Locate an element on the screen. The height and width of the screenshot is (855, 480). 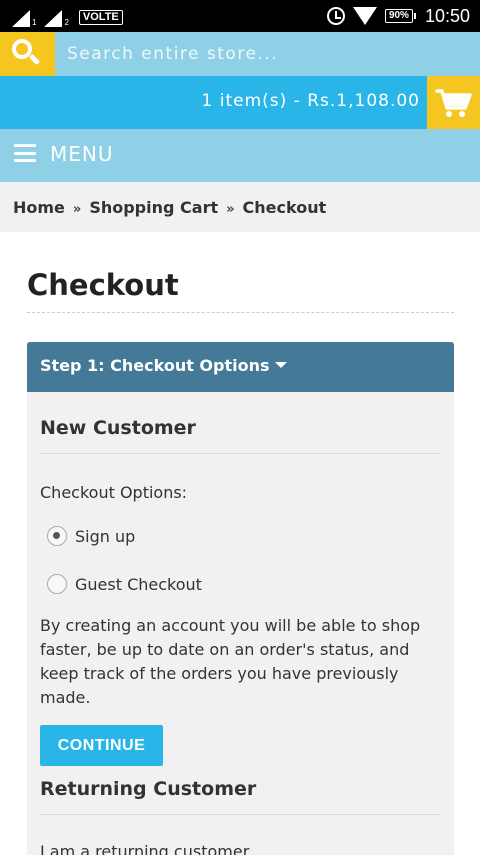
breadcrumb-shopping-cart: Shopping Cart is located at coordinates (153, 207).